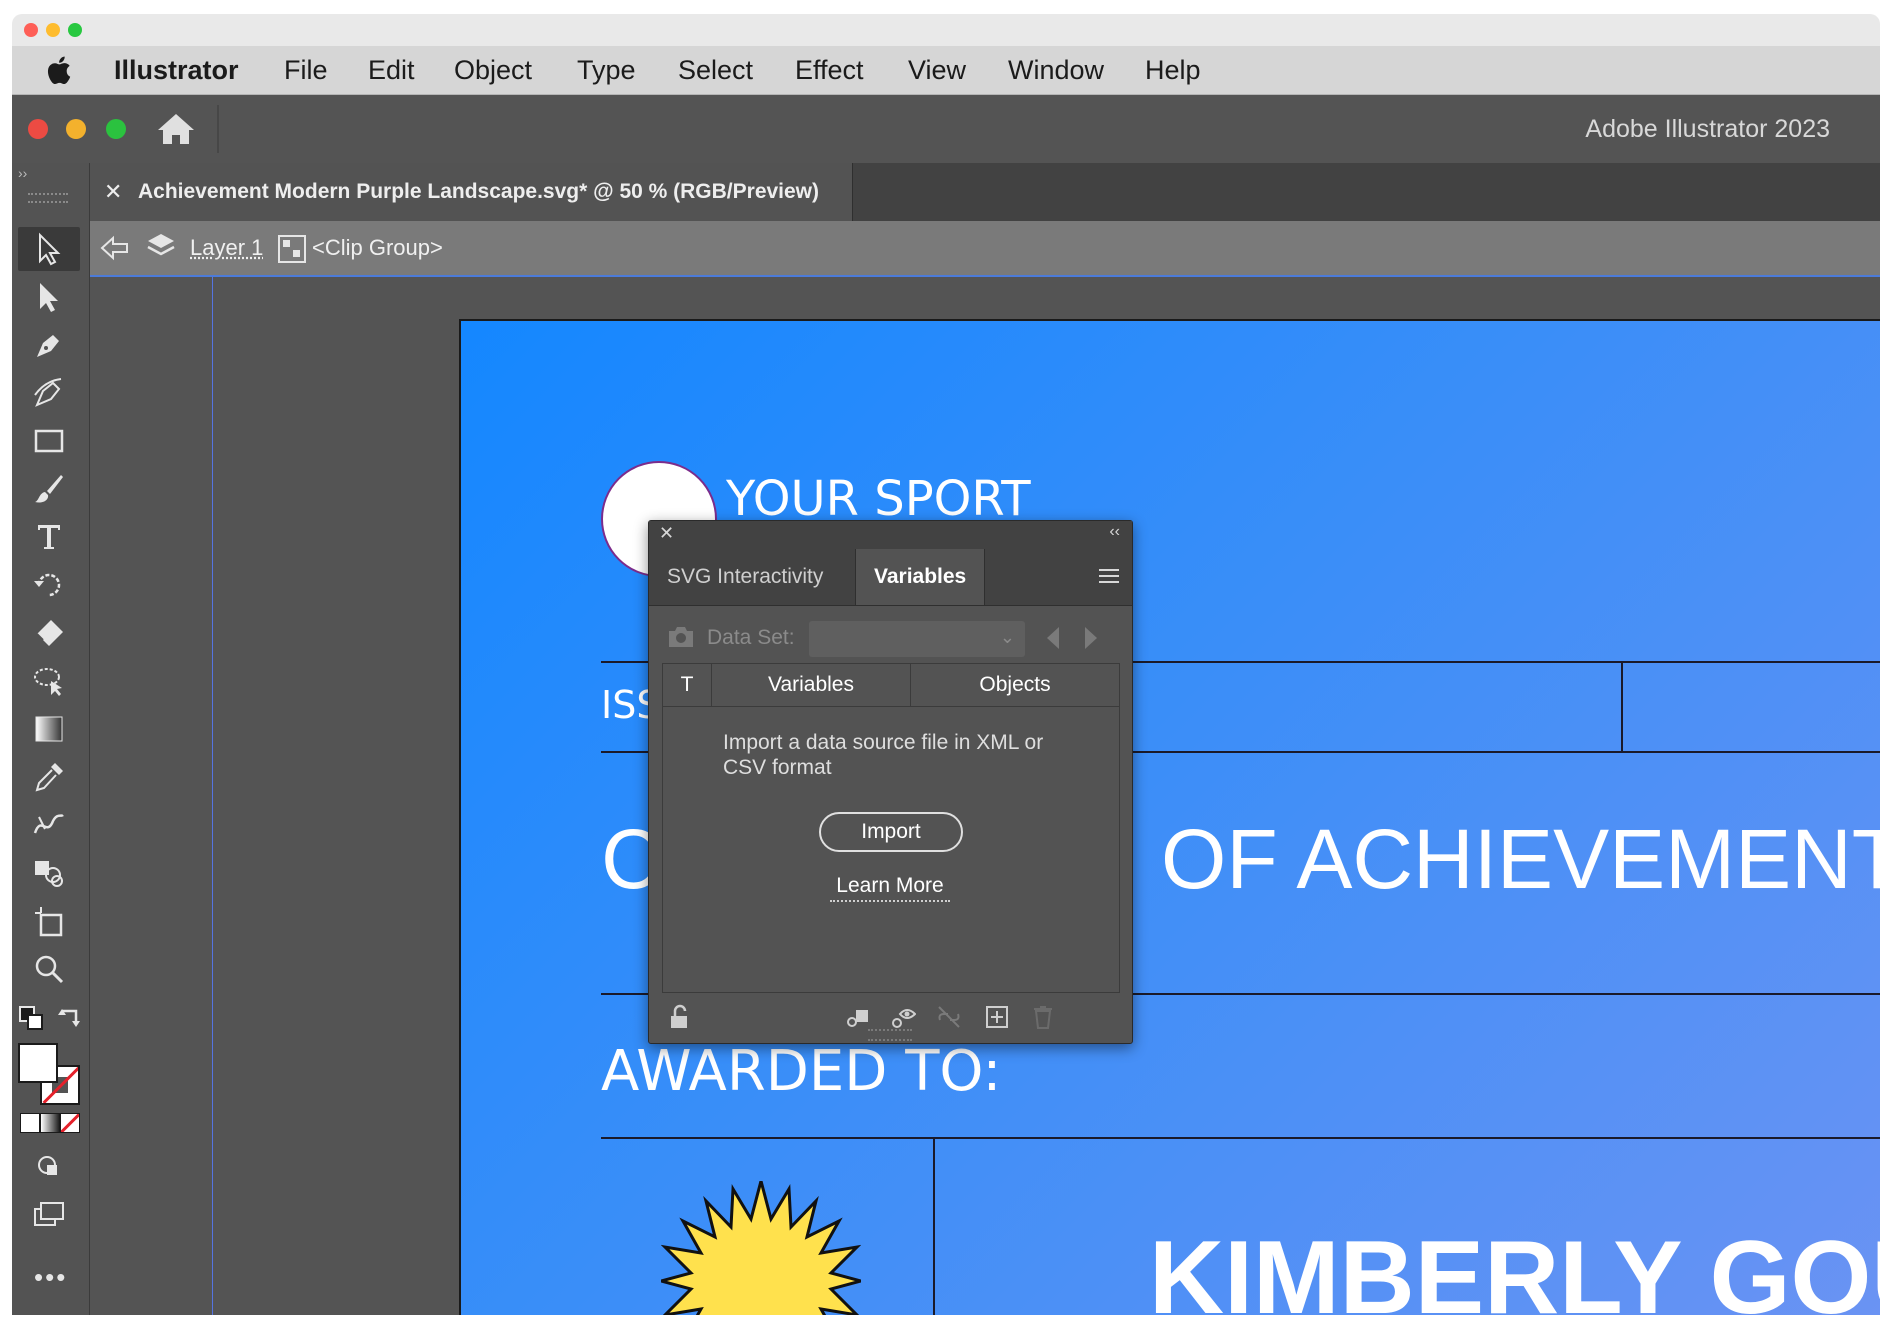  I want to click on pen-tool-icon, so click(49, 345).